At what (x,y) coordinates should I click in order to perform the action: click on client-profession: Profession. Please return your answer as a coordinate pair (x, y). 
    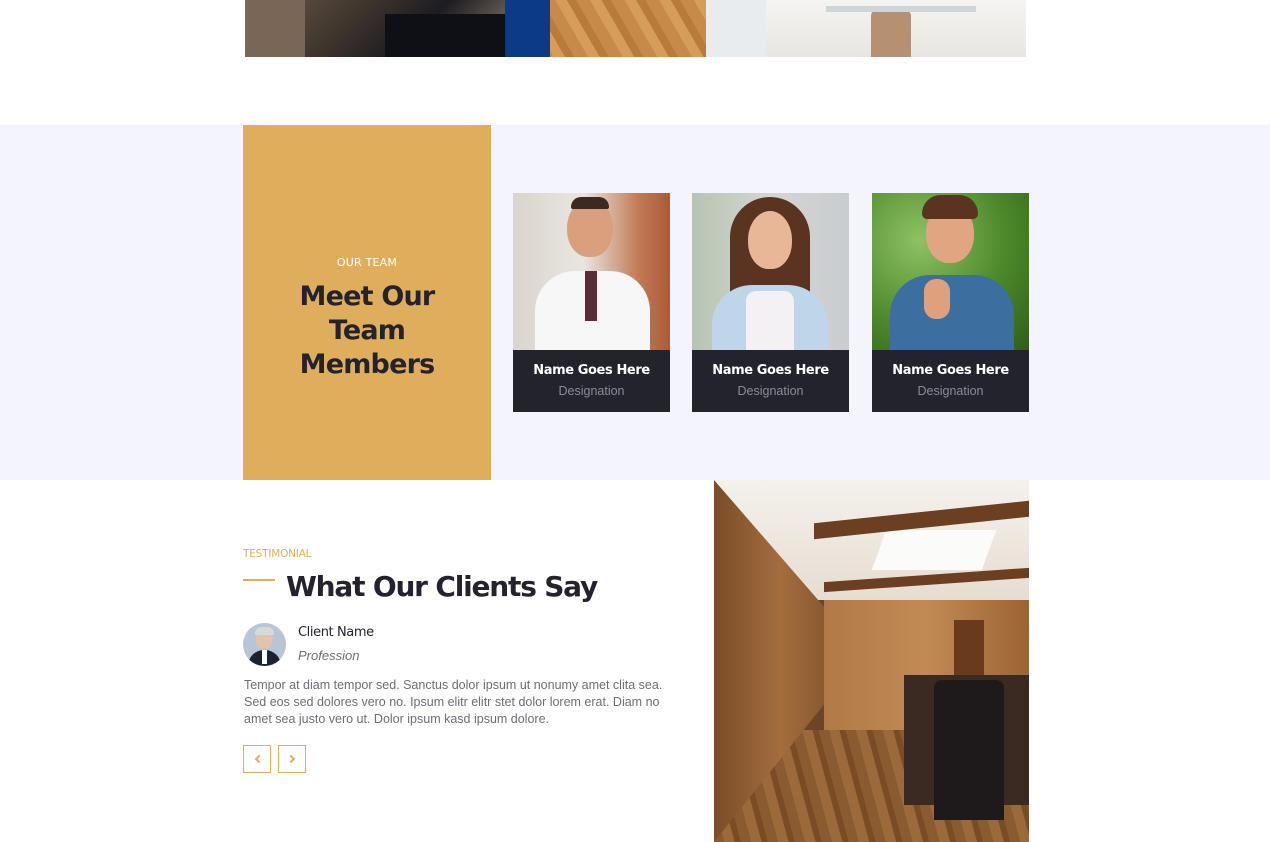
    Looking at the image, I should click on (329, 655).